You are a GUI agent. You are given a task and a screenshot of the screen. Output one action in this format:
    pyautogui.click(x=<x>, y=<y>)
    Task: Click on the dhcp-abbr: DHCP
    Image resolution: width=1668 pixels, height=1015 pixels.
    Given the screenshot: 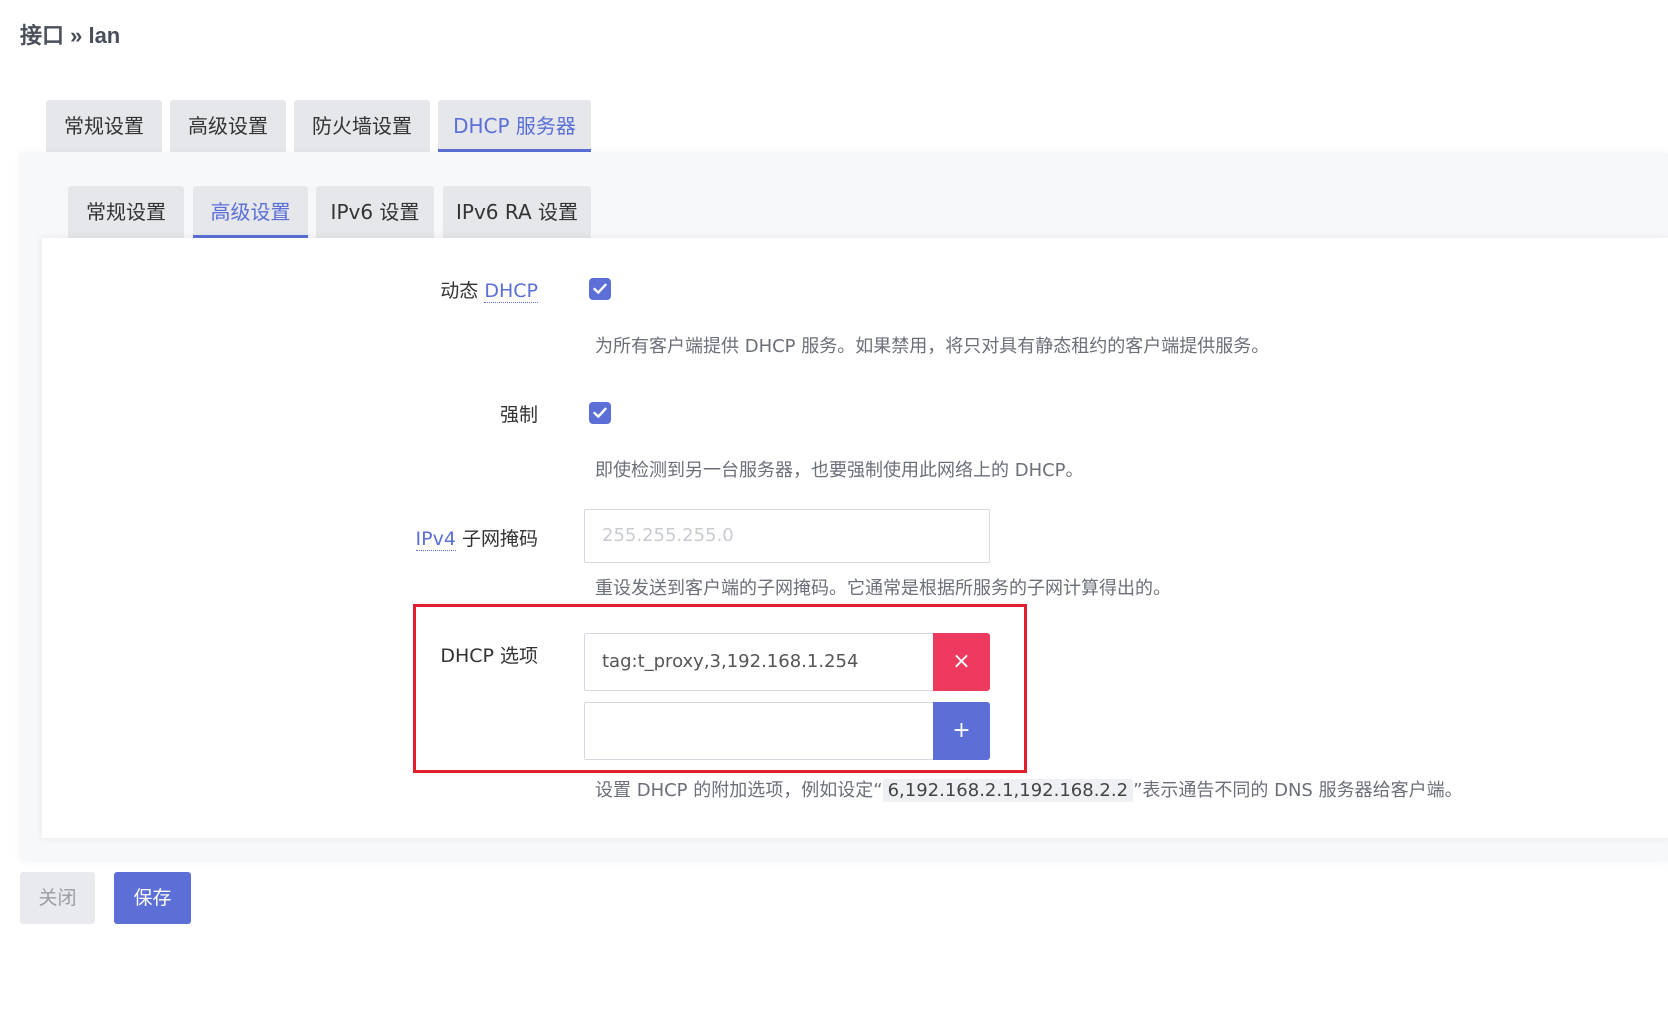 What is the action you would take?
    pyautogui.click(x=511, y=291)
    